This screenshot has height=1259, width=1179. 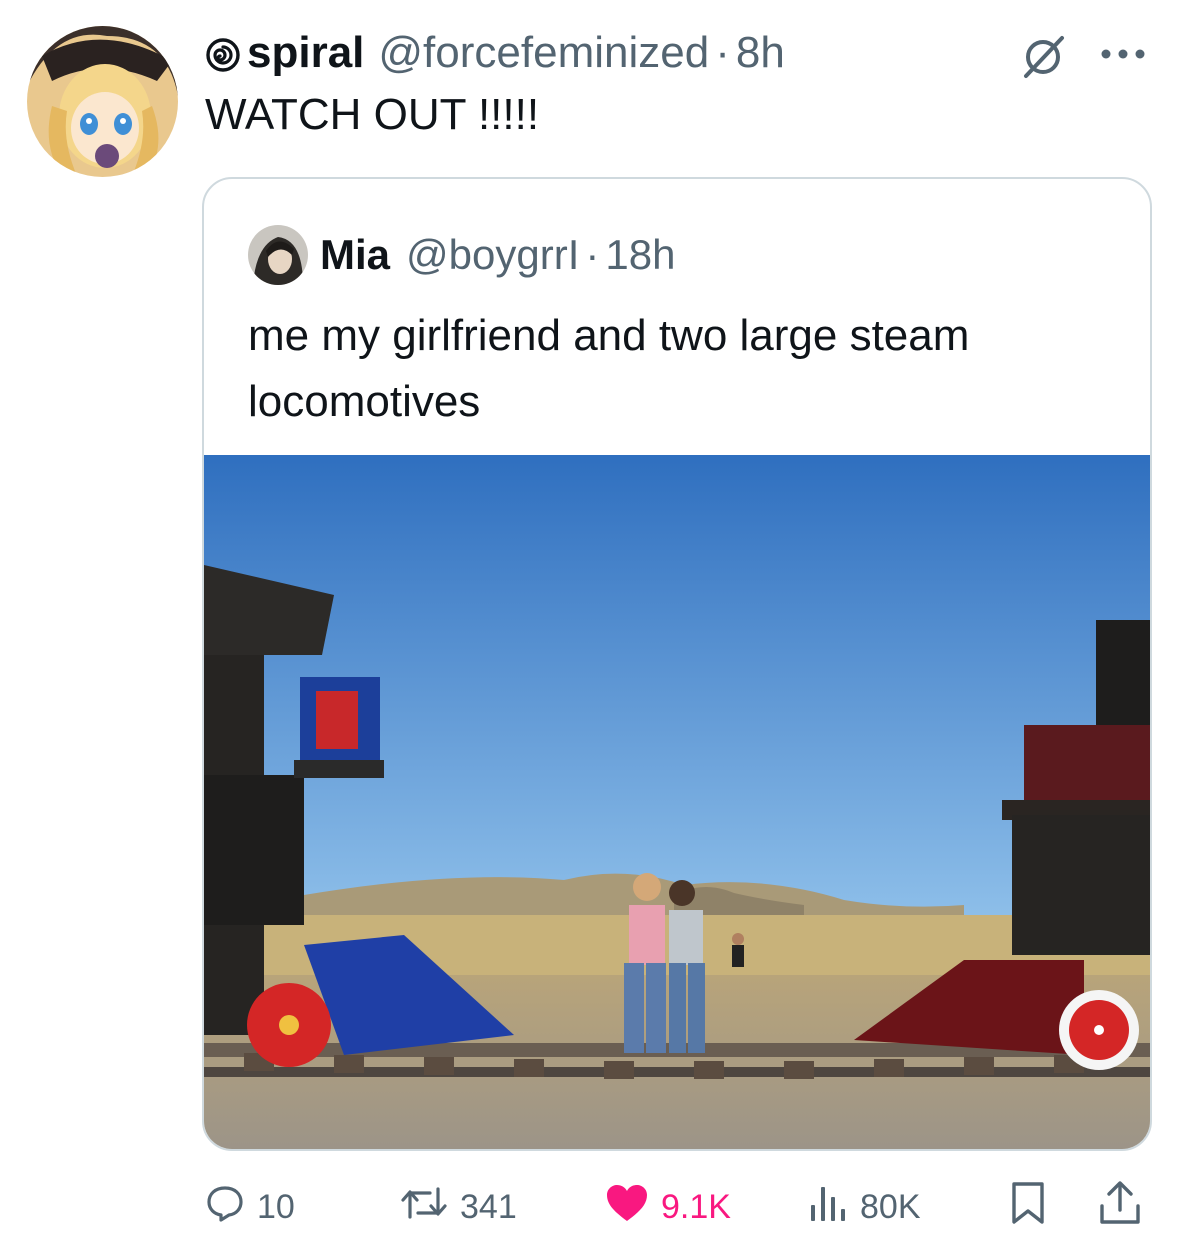 I want to click on more-icon, so click(x=1123, y=54).